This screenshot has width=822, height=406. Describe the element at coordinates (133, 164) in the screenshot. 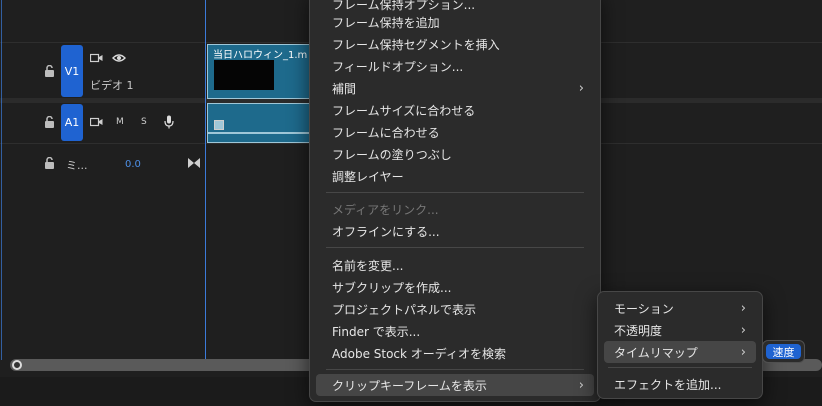

I see `mix-volume-value: 0.0` at that location.